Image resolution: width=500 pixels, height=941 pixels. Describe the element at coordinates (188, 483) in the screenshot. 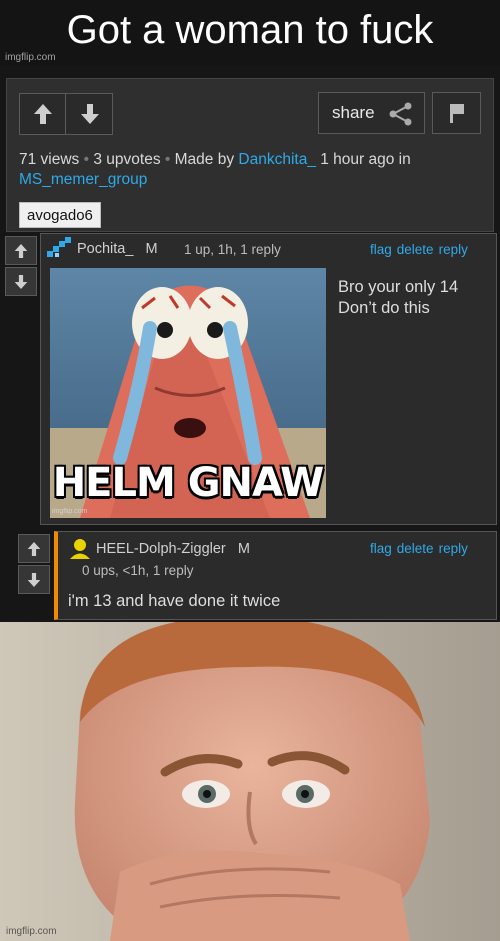

I see `image-caption: HELM GNAW` at that location.